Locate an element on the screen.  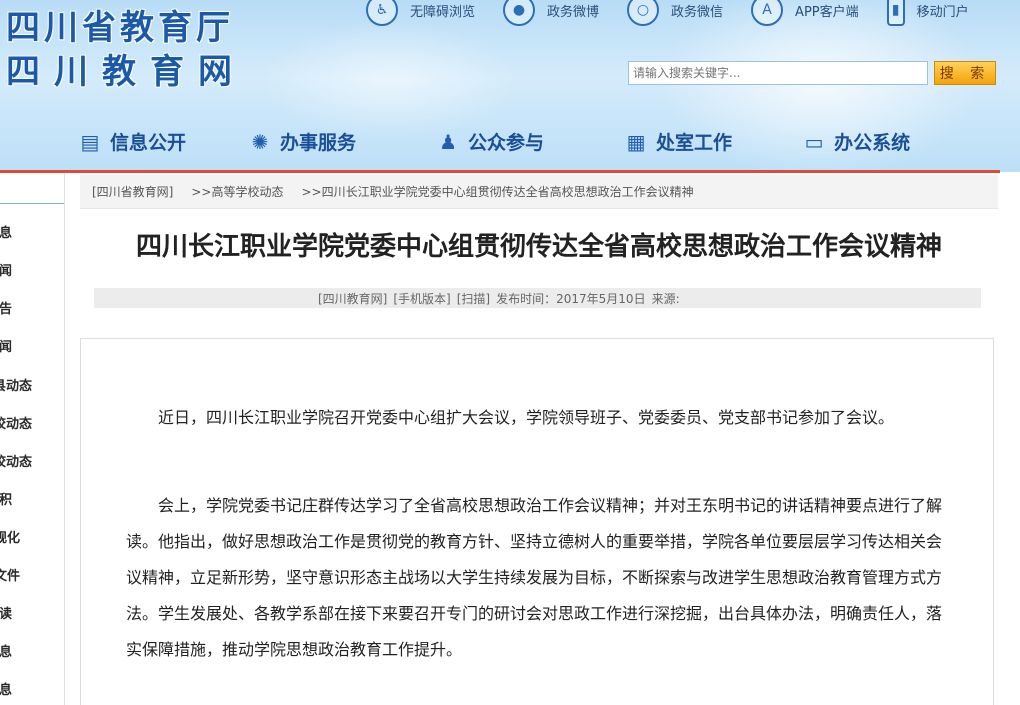
nav-item-services: ✺ 办事服务 is located at coordinates (302, 141).